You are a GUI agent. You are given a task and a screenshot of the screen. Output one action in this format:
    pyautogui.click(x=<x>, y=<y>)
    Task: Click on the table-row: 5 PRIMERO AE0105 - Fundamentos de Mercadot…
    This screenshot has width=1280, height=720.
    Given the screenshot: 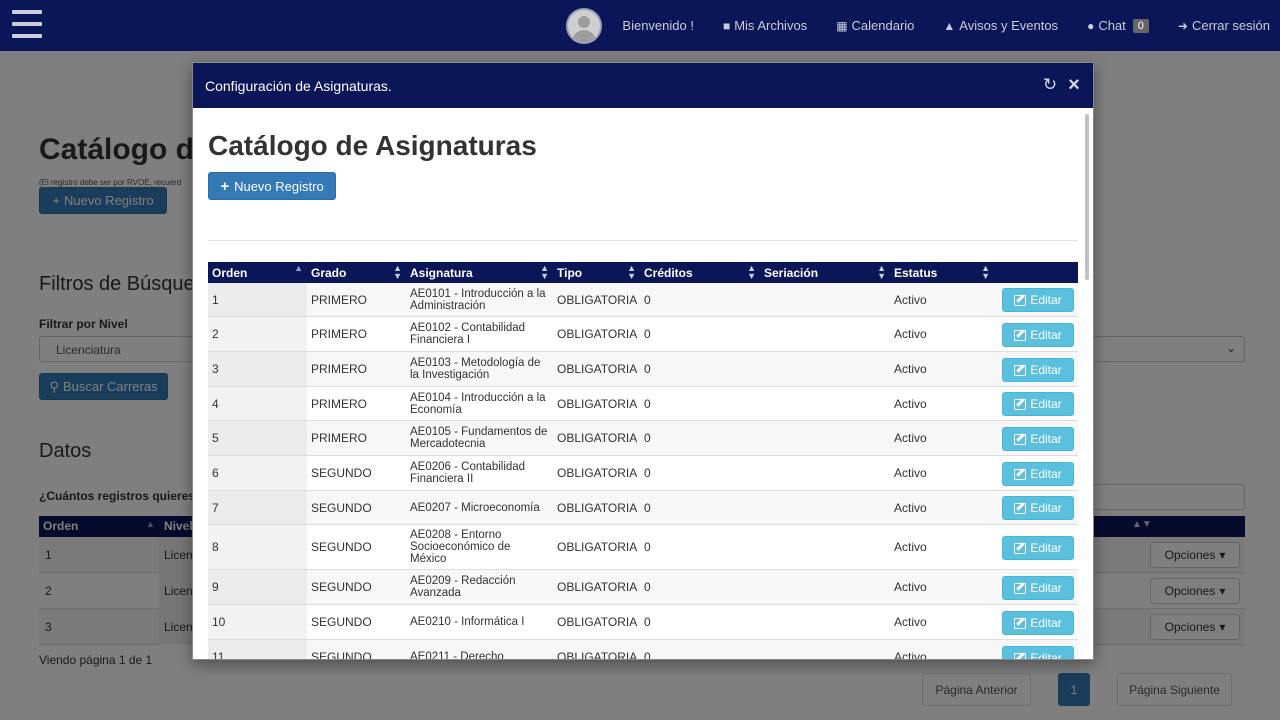 What is the action you would take?
    pyautogui.click(x=643, y=438)
    